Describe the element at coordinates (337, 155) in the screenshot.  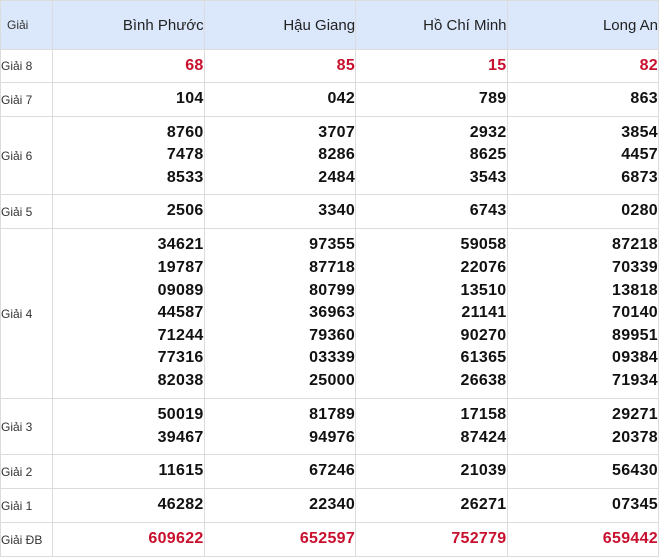
I see `winning-number: 8286` at that location.